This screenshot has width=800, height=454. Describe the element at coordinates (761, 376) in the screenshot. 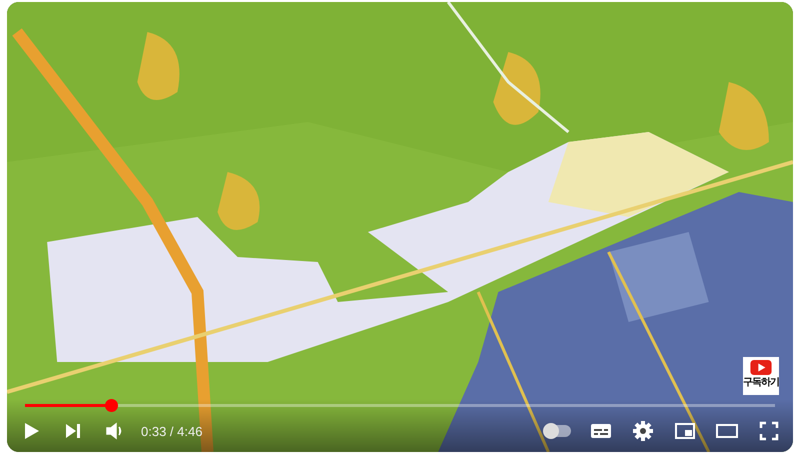

I see `subscribe-button: 구독하기` at that location.